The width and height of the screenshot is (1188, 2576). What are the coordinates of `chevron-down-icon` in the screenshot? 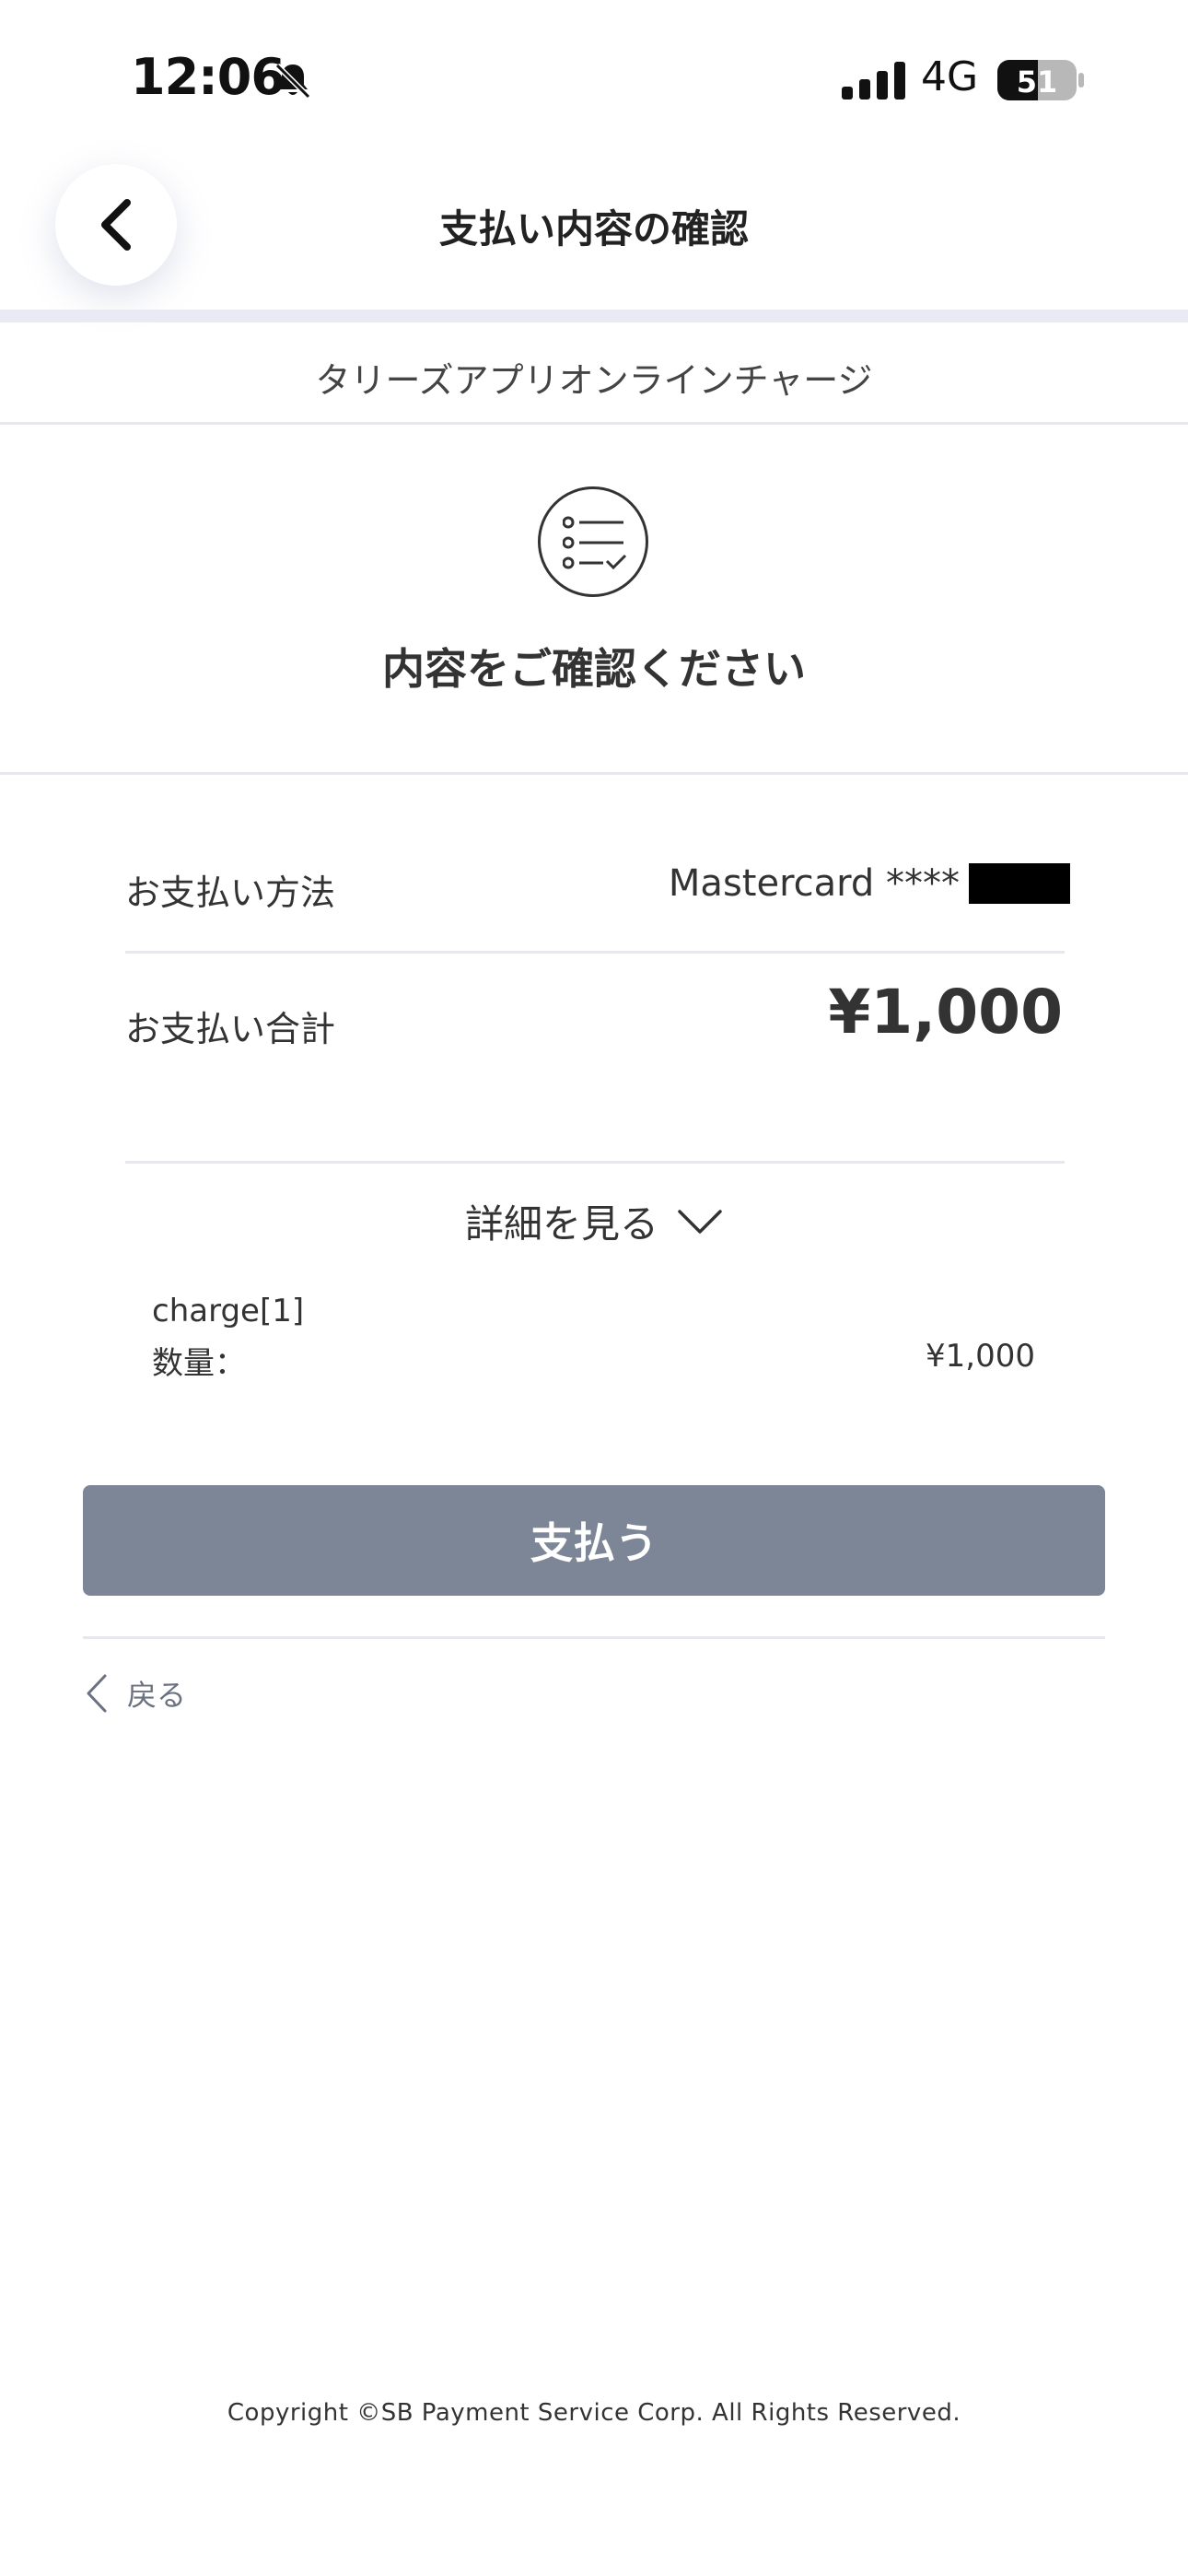 It's located at (700, 1221).